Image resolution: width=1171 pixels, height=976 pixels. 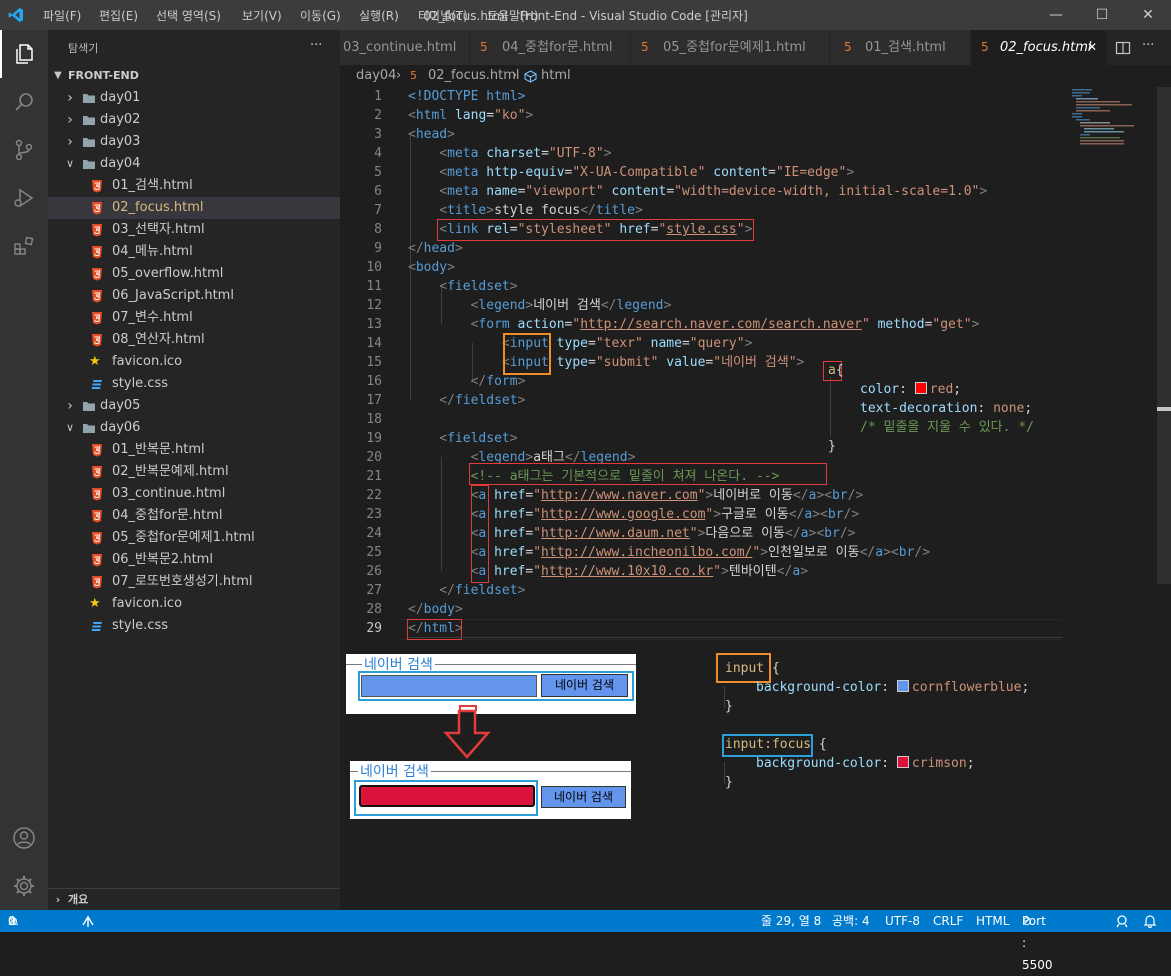 I want to click on explorer-item-05-overflow-html: 05_overflow.html, so click(x=194, y=274).